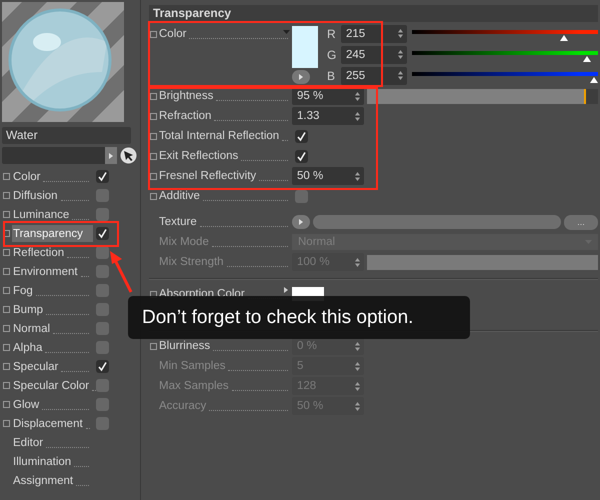 This screenshot has height=500, width=600. What do you see at coordinates (305, 47) in the screenshot?
I see `color-swatch` at bounding box center [305, 47].